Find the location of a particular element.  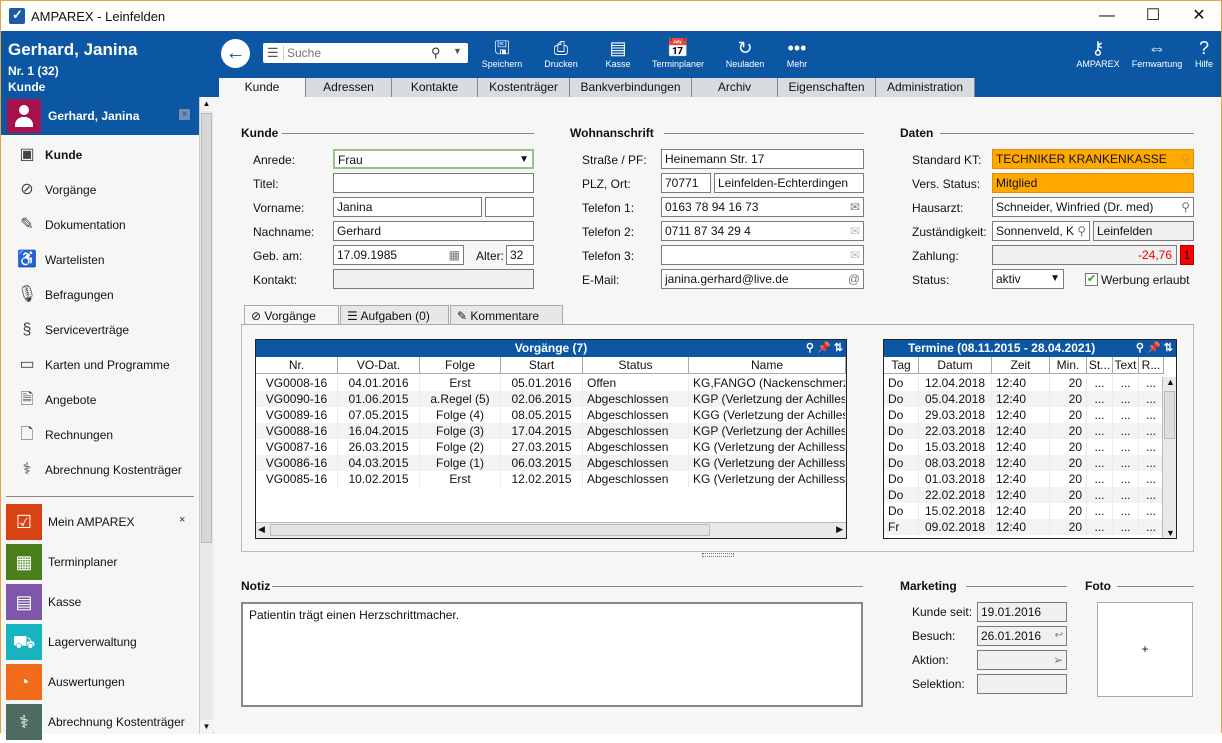

anrede-select: Frau ▼ is located at coordinates (433, 159).